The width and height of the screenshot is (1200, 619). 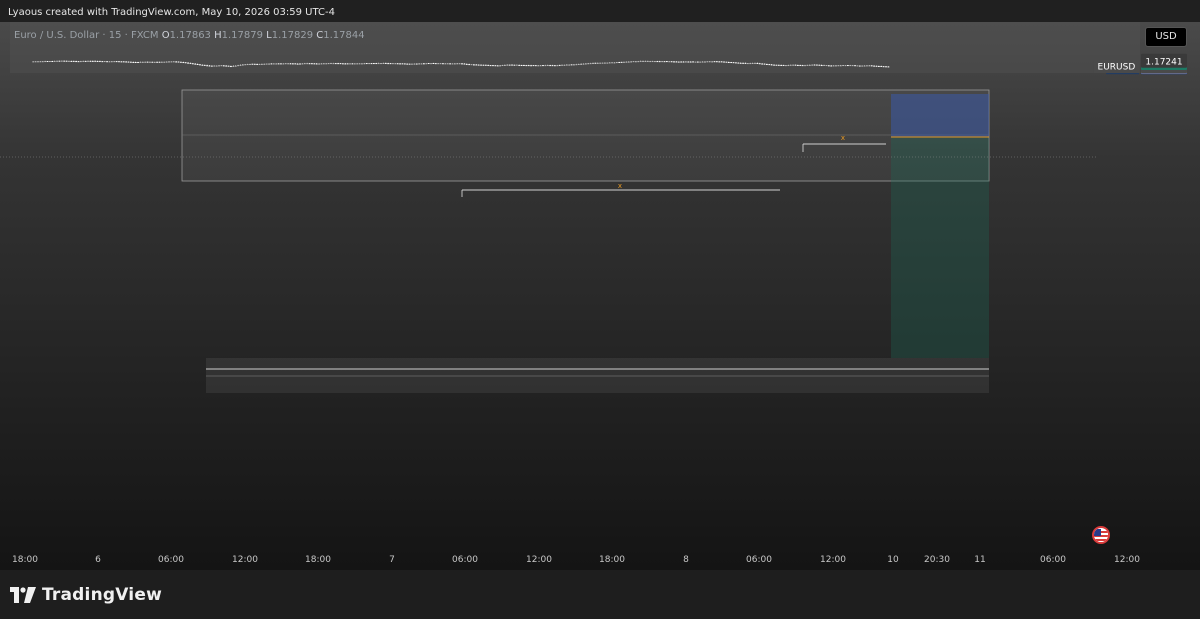 I want to click on stop-zone, so click(x=940, y=247).